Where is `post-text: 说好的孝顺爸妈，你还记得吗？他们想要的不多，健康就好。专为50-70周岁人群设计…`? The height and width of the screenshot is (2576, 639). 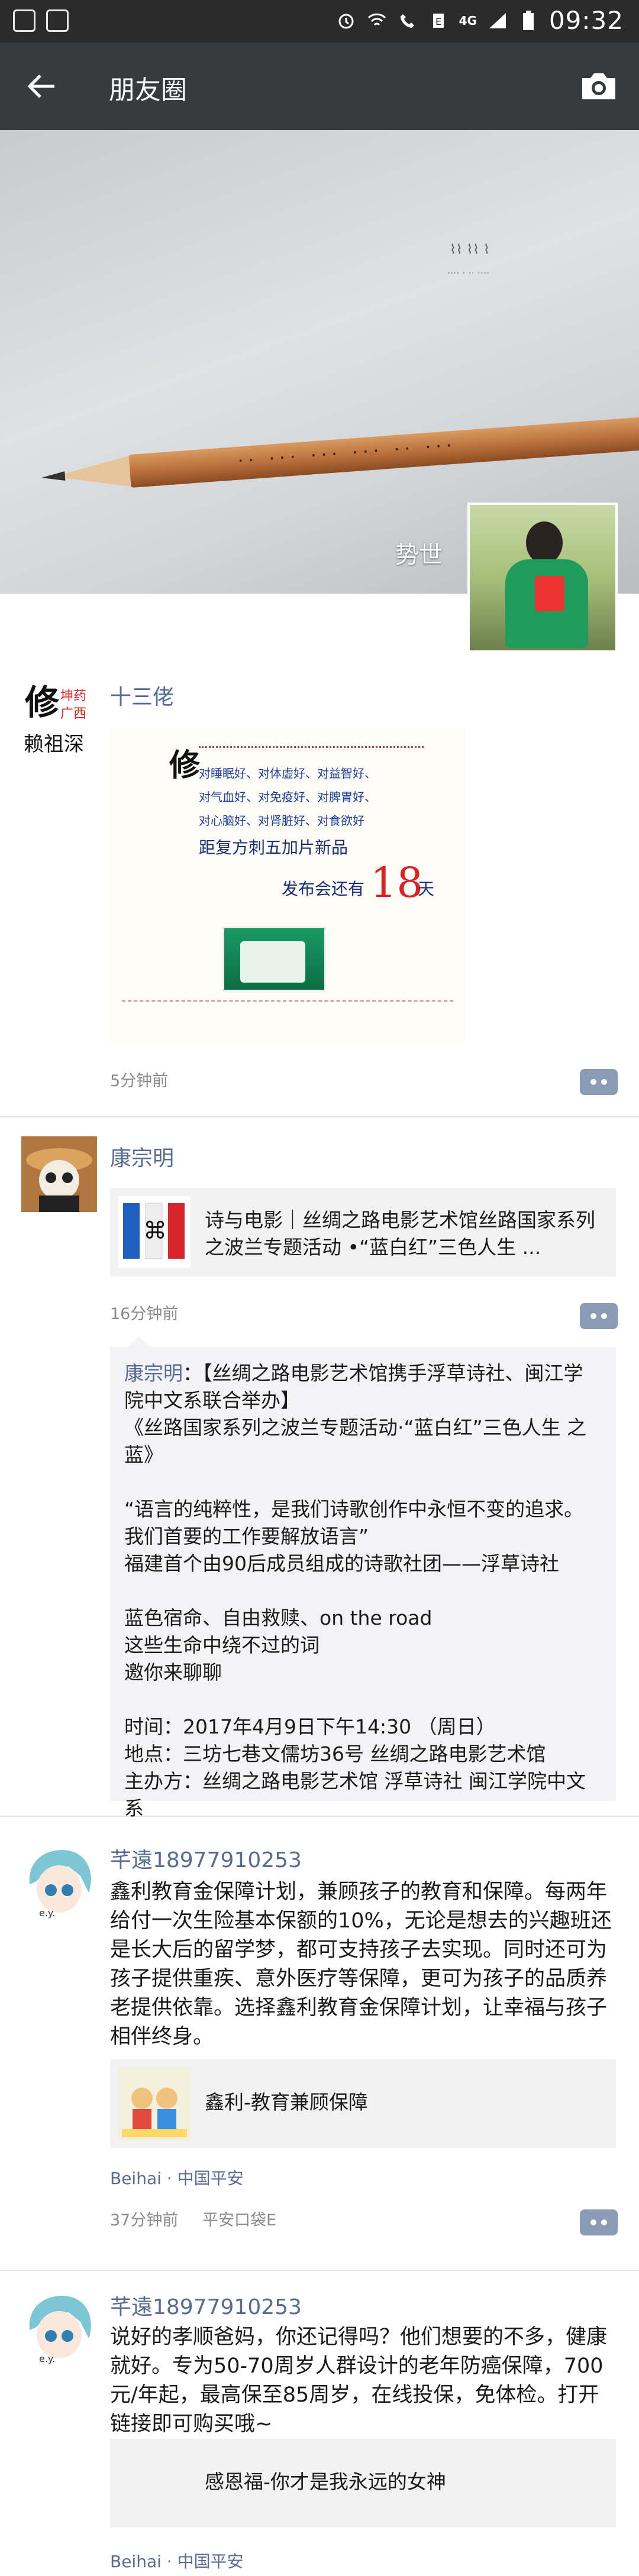
post-text: 说好的孝顺爸妈，你还记得吗？他们想要的不多，健康就好。专为50-70周岁人群设计… is located at coordinates (359, 2380).